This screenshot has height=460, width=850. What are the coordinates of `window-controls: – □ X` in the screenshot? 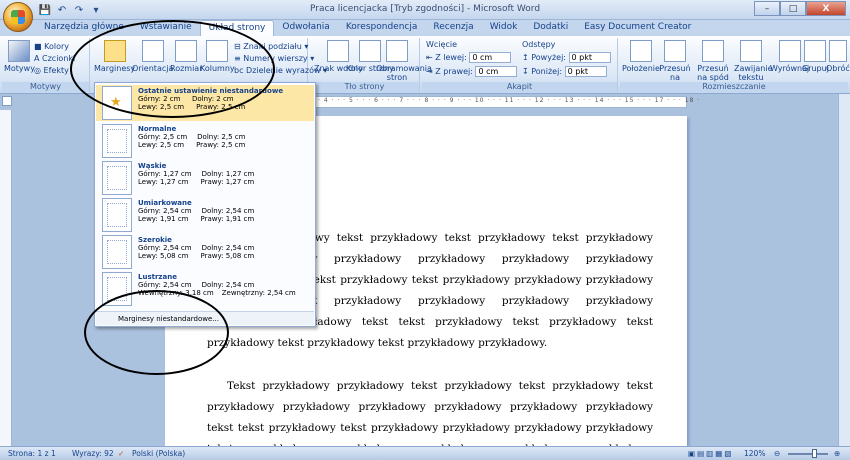 It's located at (800, 8).